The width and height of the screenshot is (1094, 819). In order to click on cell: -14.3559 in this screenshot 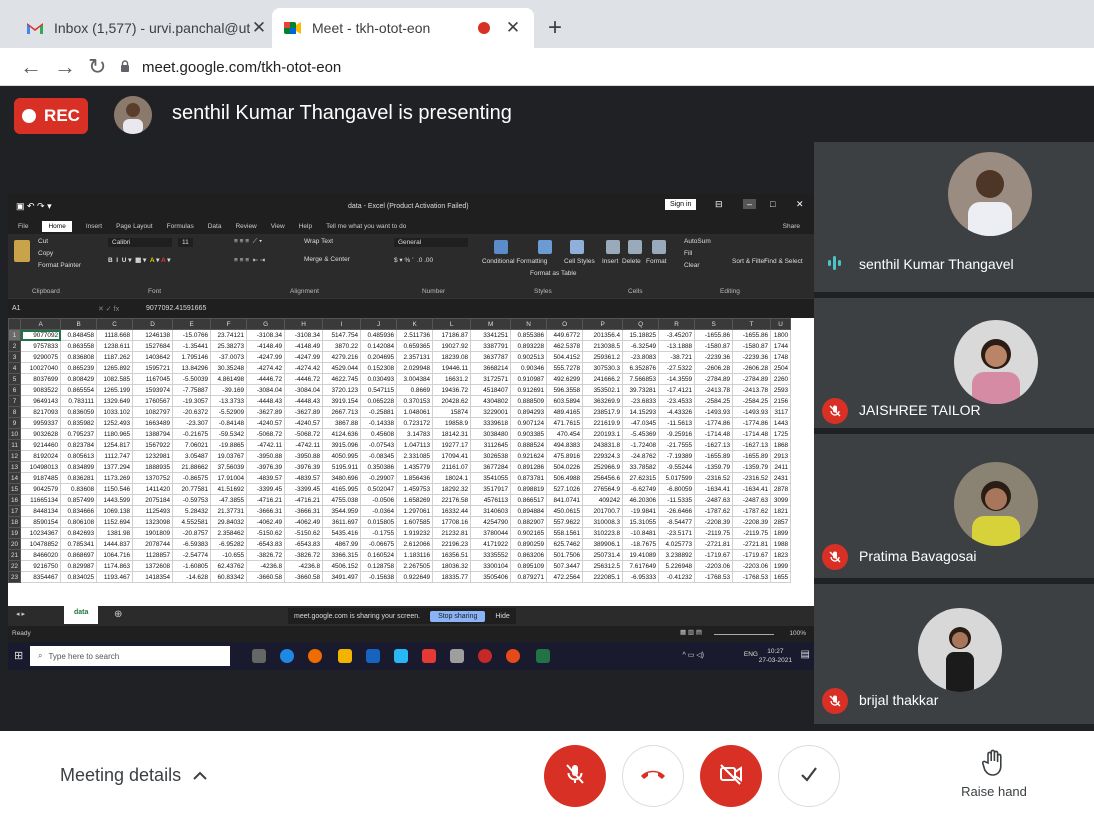, I will do `click(677, 379)`.